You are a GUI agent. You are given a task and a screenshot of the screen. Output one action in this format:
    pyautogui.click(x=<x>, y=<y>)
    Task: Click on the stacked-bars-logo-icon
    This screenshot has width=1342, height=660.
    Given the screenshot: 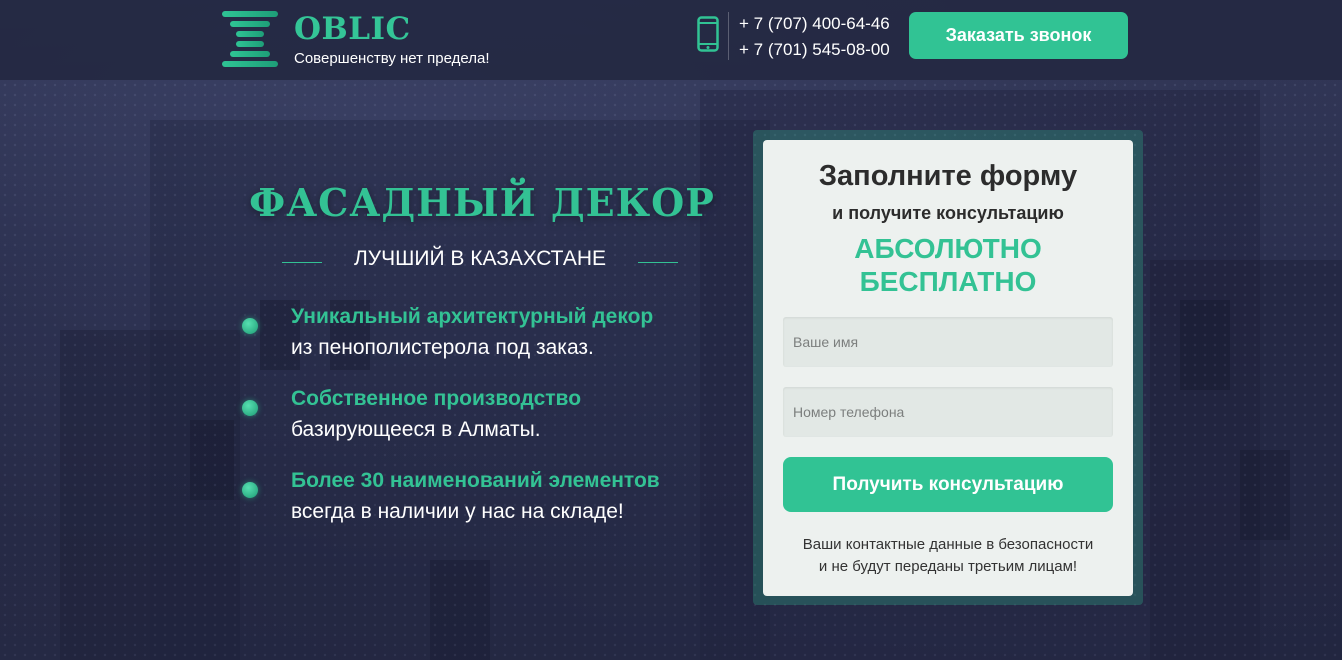 What is the action you would take?
    pyautogui.click(x=252, y=39)
    